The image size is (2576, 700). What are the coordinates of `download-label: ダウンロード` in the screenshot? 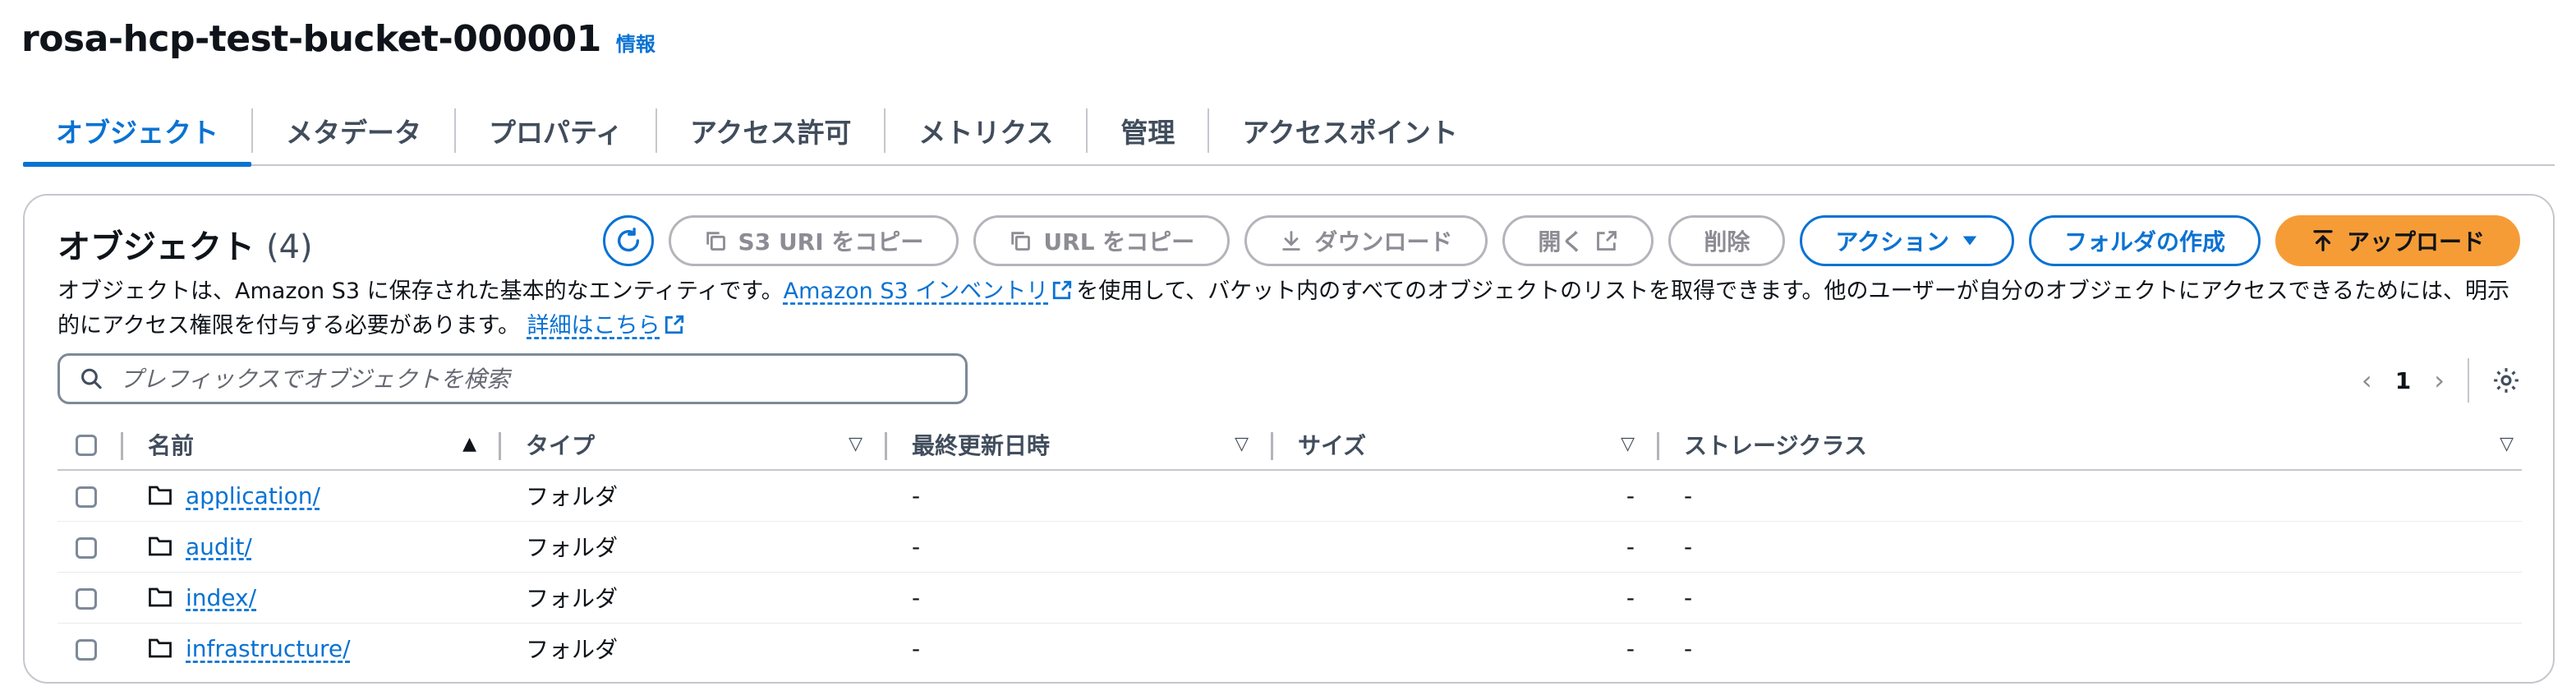 It's located at (1383, 242).